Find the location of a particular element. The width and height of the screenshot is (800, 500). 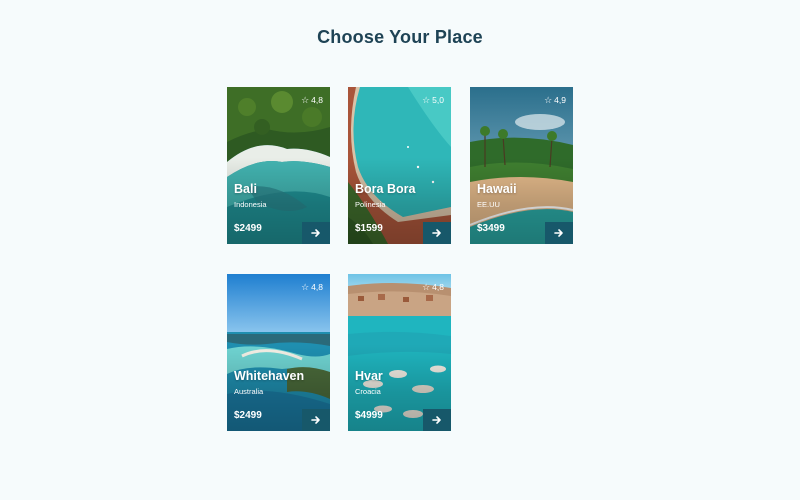

destination-name: Hawaii is located at coordinates (497, 189).